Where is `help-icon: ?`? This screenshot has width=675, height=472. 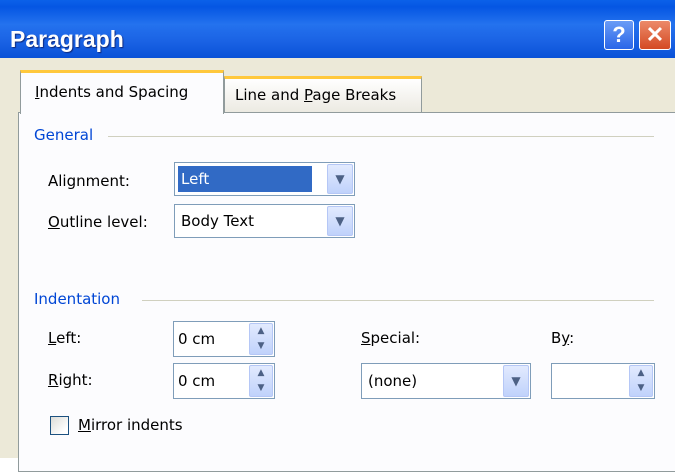
help-icon: ? is located at coordinates (619, 34).